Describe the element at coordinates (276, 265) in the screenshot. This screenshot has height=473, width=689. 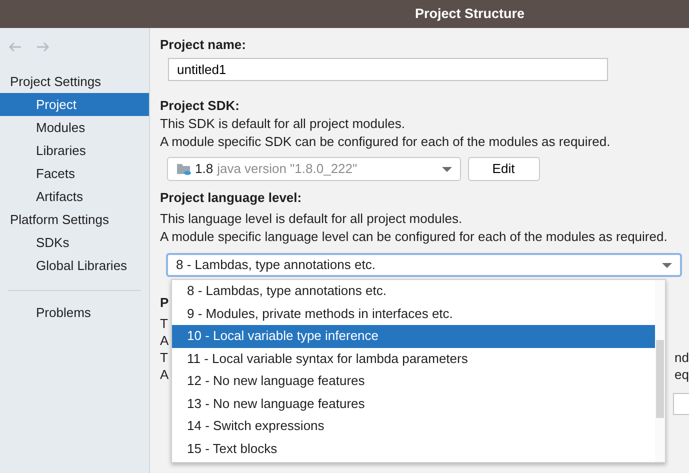
I see `dropdown-value: 8 - Lambdas, type annotations etc.` at that location.